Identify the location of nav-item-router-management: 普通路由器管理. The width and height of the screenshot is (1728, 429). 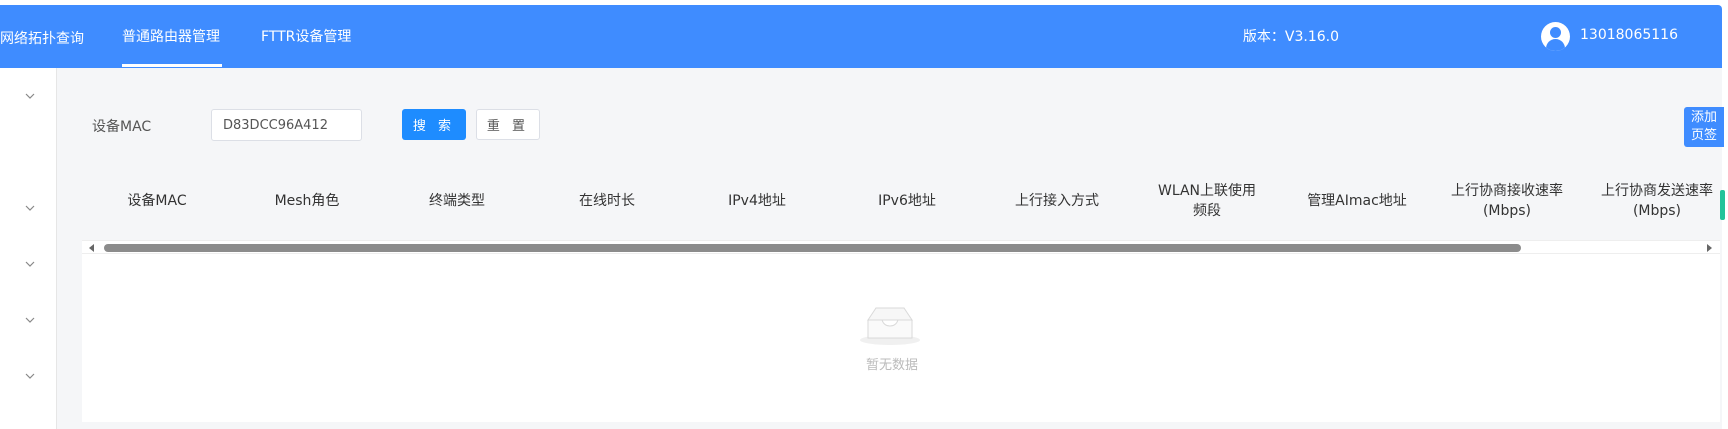
(171, 36).